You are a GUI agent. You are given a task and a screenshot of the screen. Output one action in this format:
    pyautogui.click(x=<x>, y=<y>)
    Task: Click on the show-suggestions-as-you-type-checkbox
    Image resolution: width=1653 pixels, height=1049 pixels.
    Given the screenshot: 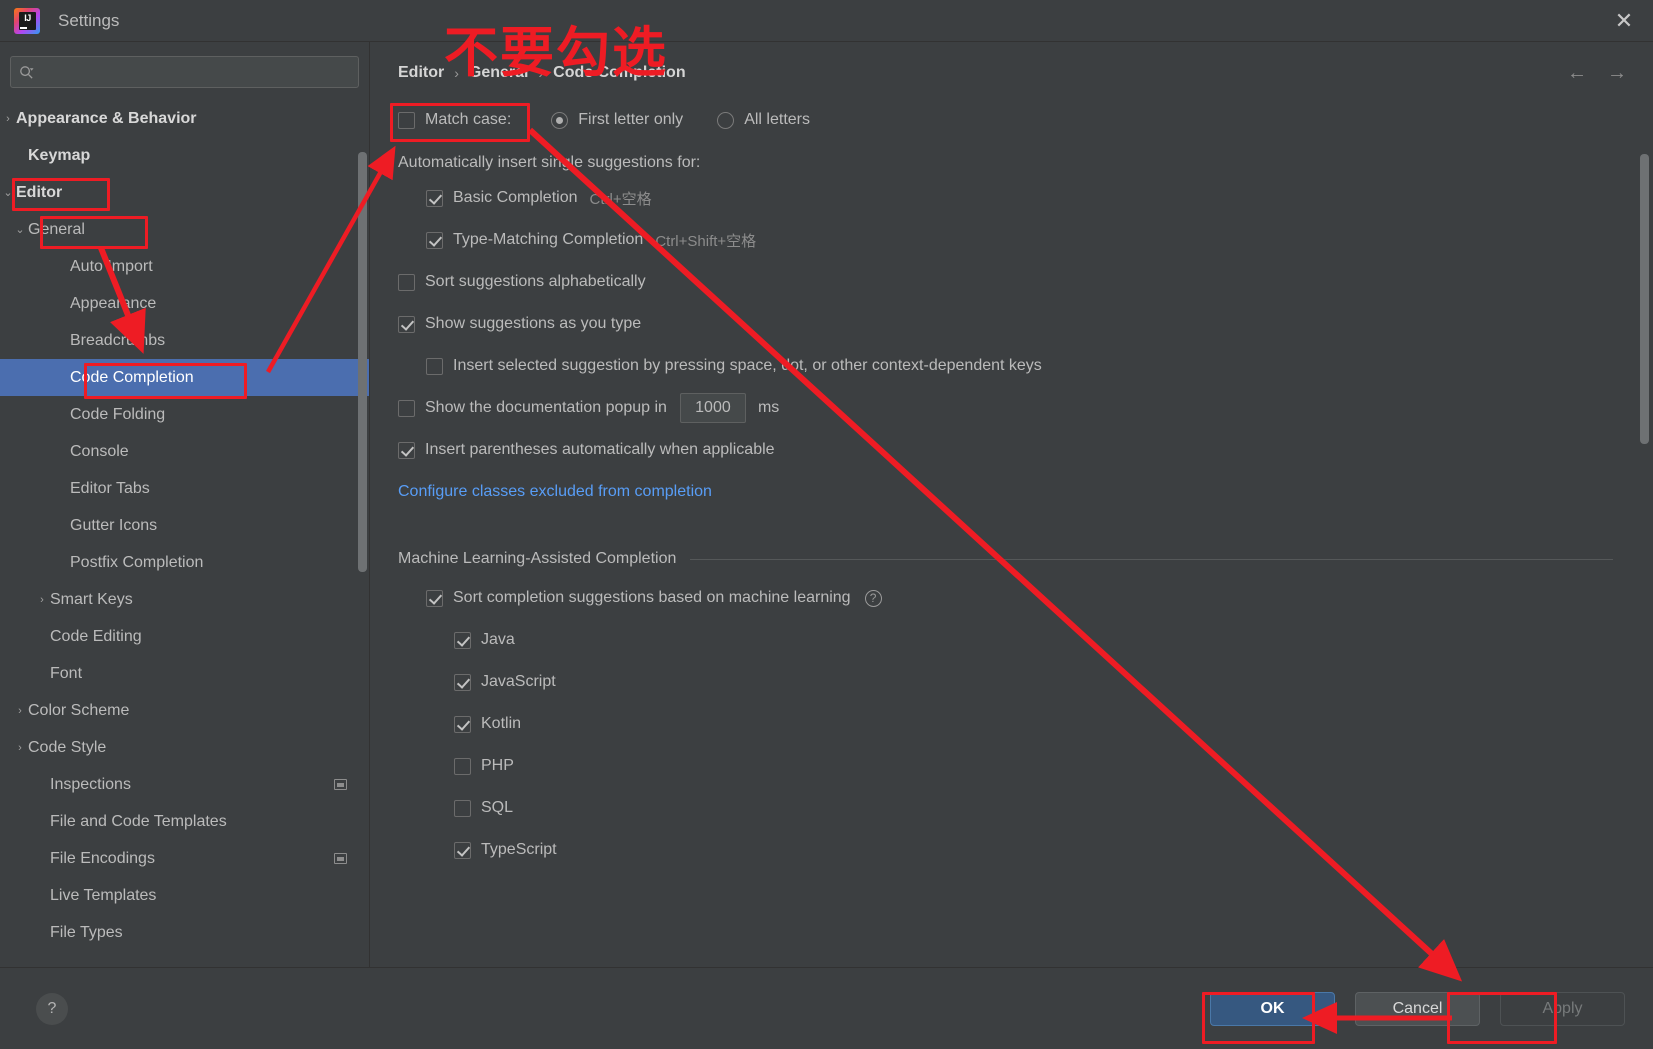 What is the action you would take?
    pyautogui.click(x=406, y=324)
    